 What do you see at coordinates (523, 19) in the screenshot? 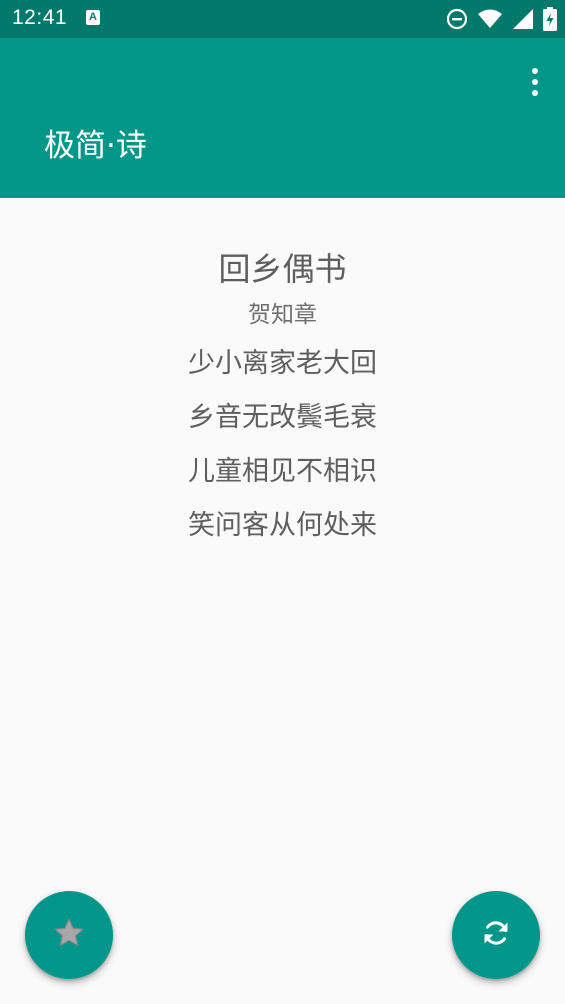
I see `signal-icon` at bounding box center [523, 19].